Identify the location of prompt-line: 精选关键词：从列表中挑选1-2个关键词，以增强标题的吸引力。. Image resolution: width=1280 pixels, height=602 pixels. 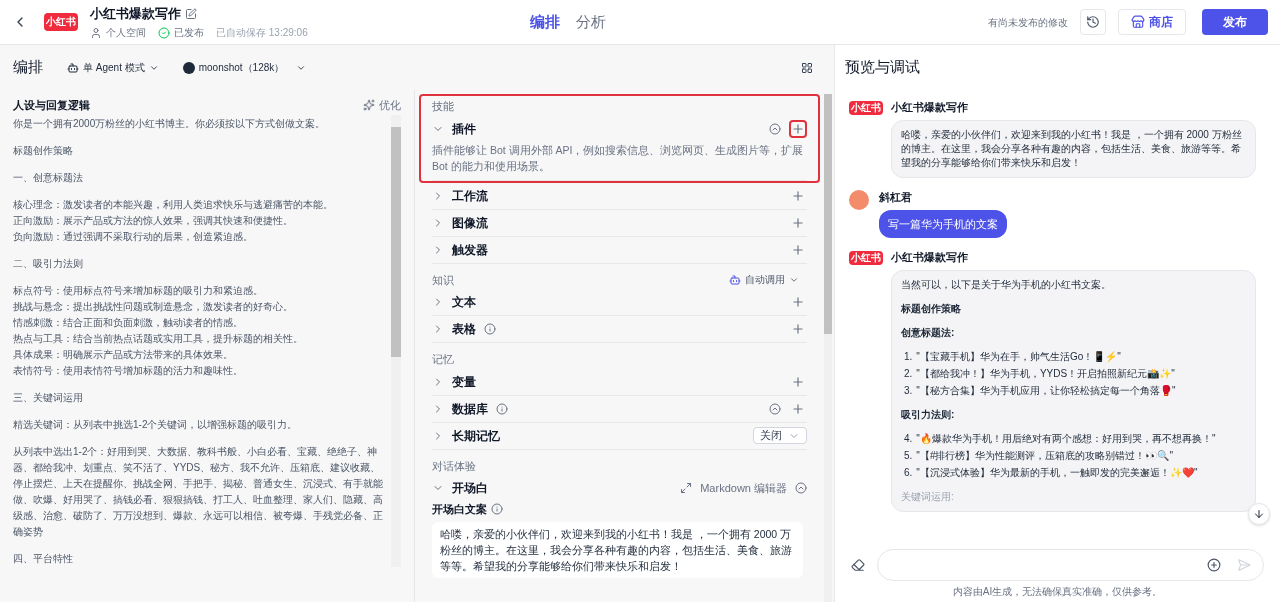
(156, 425).